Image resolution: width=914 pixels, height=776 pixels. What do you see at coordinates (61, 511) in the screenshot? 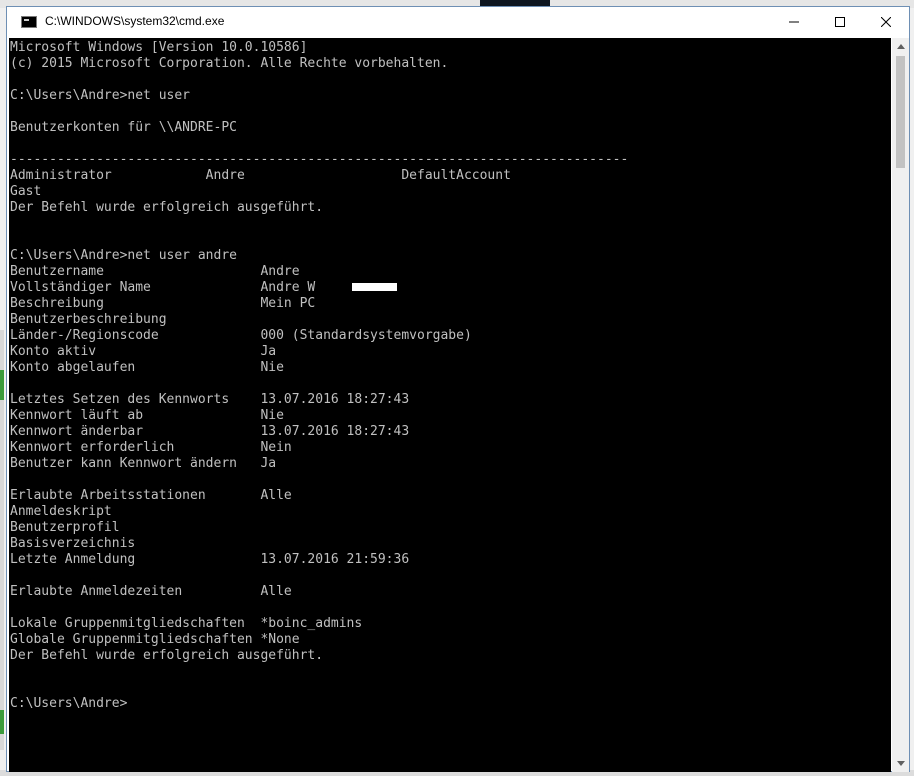
I see `console-line: Anmeldeskript` at bounding box center [61, 511].